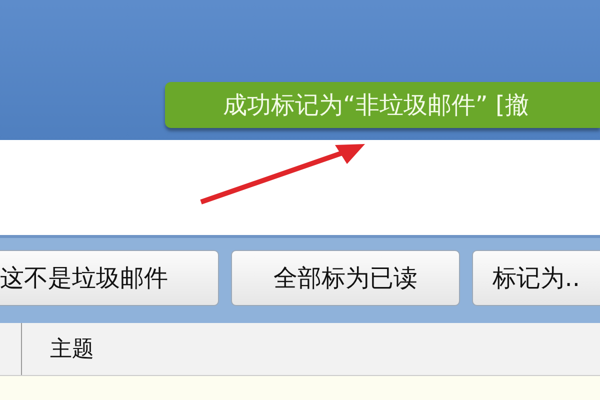 This screenshot has height=400, width=600. I want to click on success-notification: 成功标记为“非垃圾邮件” [撤, so click(382, 105).